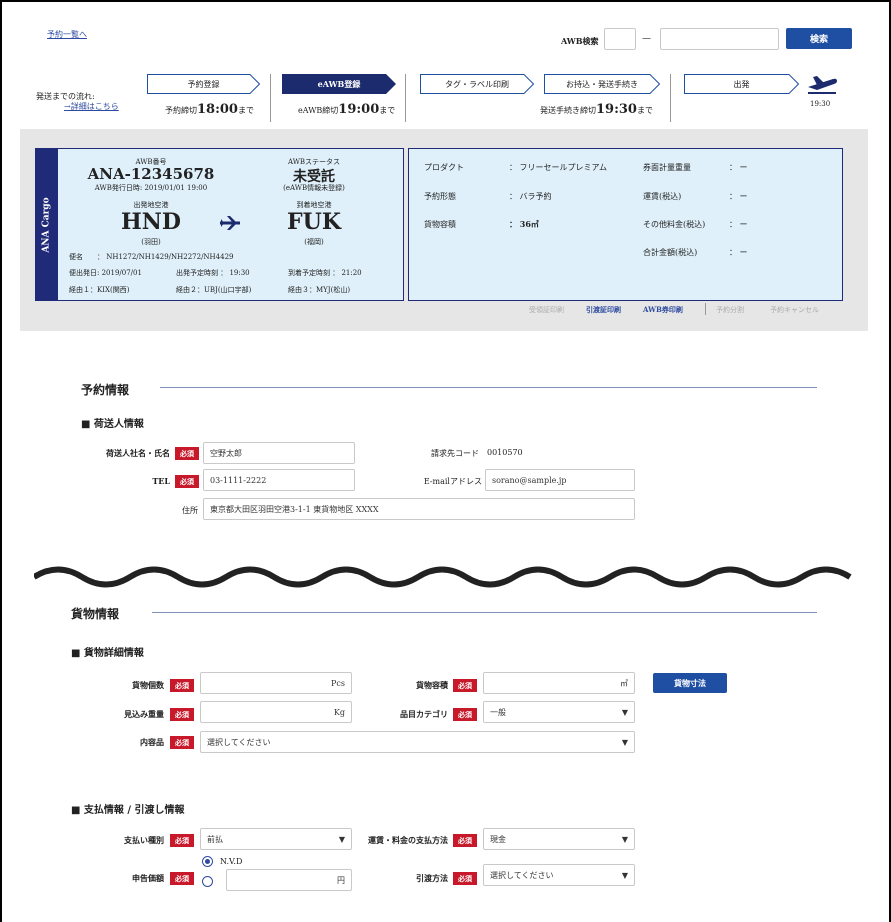 The image size is (891, 922). What do you see at coordinates (559, 875) in the screenshot?
I see `delivery-method-select: 選択してください ▼` at bounding box center [559, 875].